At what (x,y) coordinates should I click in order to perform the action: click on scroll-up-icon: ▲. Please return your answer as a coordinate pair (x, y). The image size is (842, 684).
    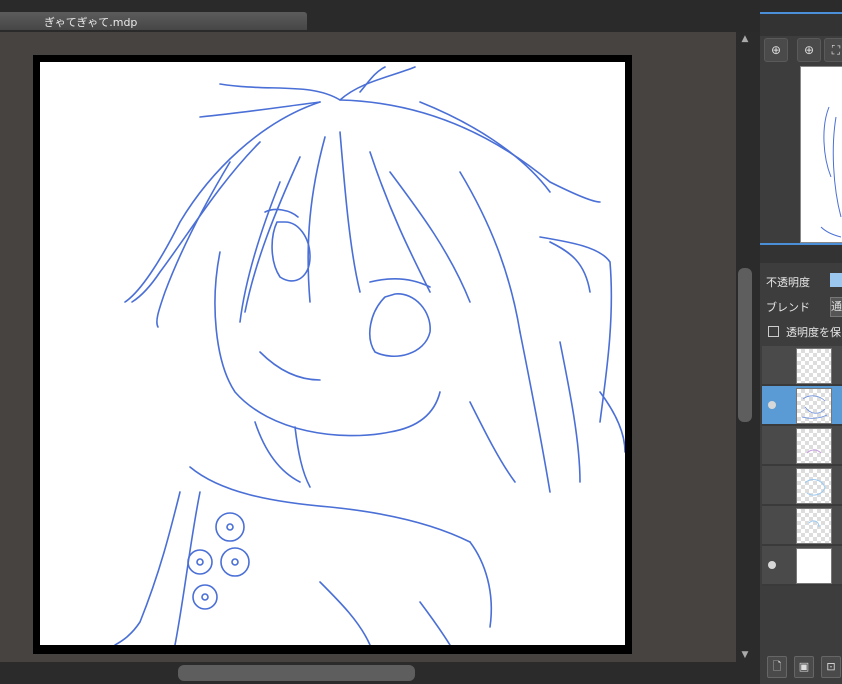
    Looking at the image, I should click on (745, 39).